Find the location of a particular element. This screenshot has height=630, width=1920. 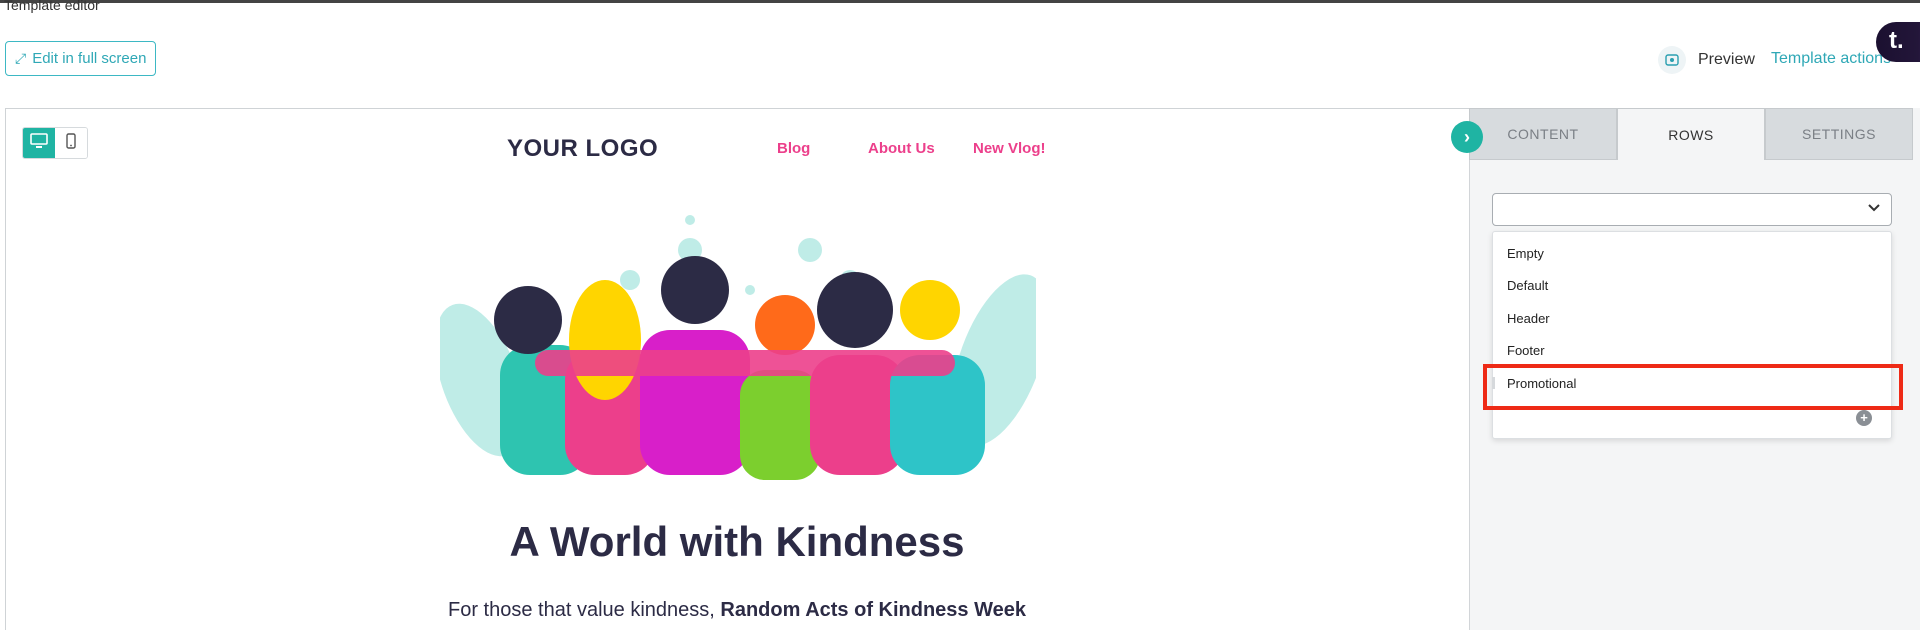

dropdown-option-footer: Footer is located at coordinates (1526, 350).